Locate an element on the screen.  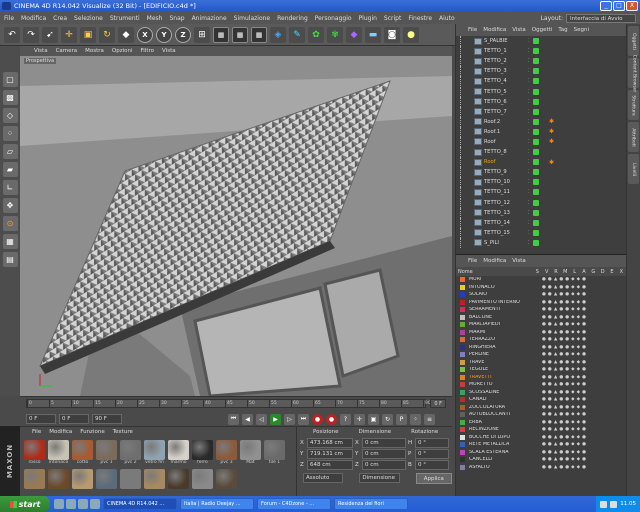
axis-mode-icon: ∟ is located at coordinates (10, 187).